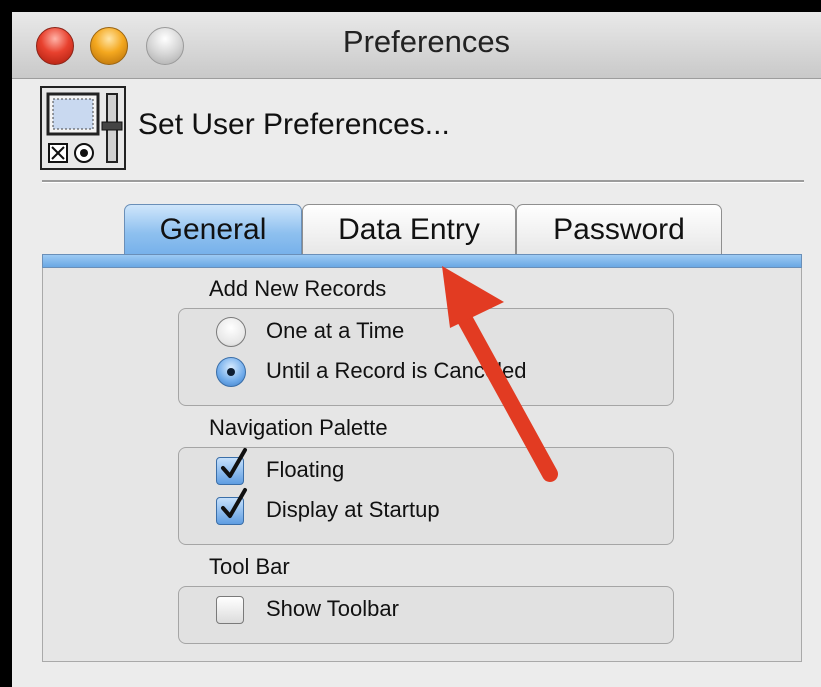  What do you see at coordinates (619, 230) in the screenshot?
I see `tab-password: Password` at bounding box center [619, 230].